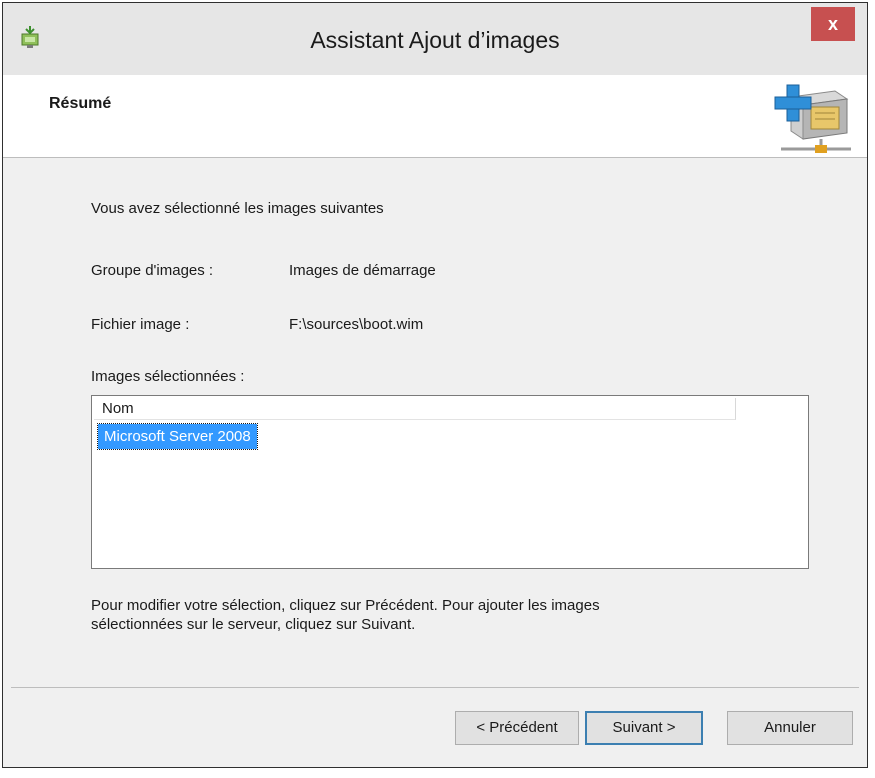  I want to click on window-title: Assistant Ajout d’images, so click(435, 40).